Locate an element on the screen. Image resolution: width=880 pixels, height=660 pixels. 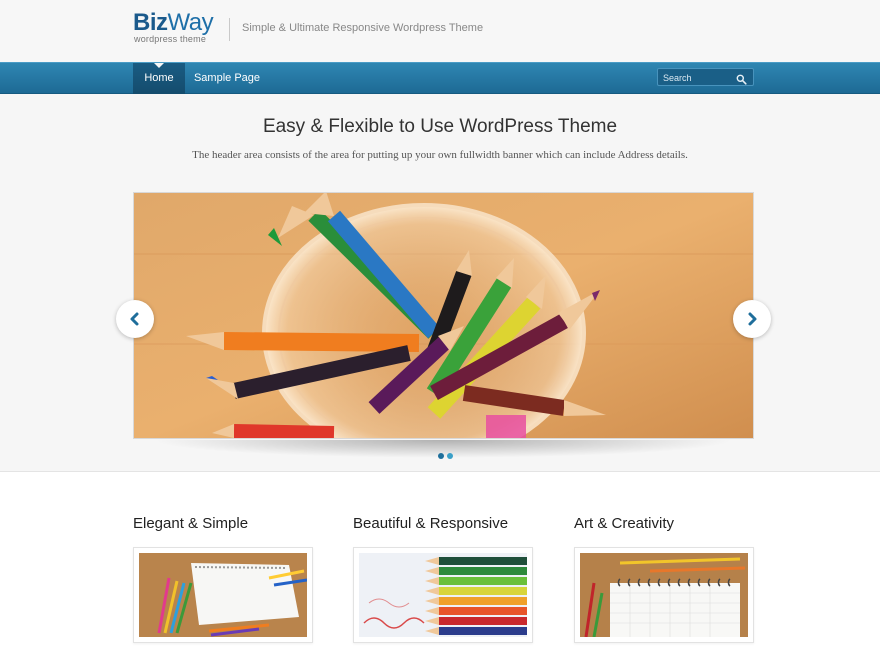
nav-item-label: Sample Page is located at coordinates (227, 78).